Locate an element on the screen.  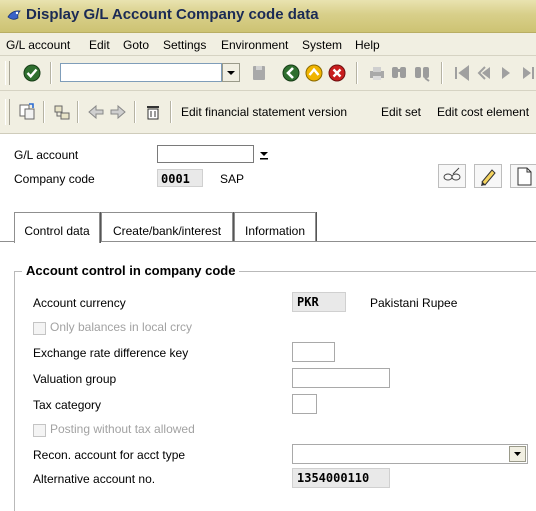
tax-category-label: Tax category is located at coordinates (67, 405).